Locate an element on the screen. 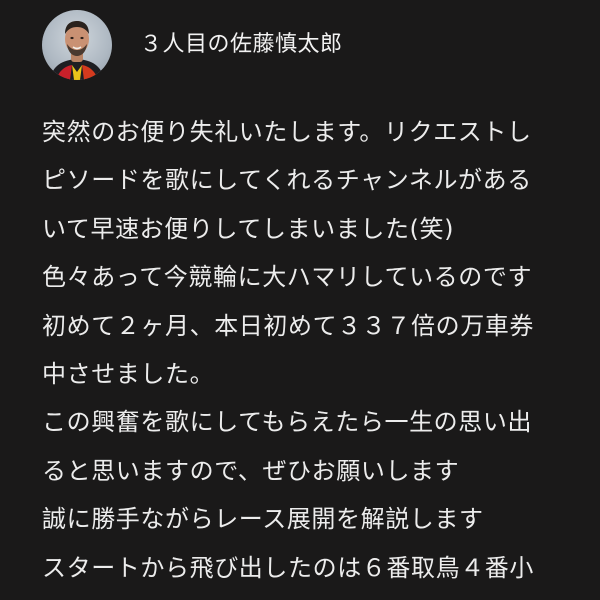 Image resolution: width=600 pixels, height=600 pixels. avatar-photo-icon is located at coordinates (77, 50).